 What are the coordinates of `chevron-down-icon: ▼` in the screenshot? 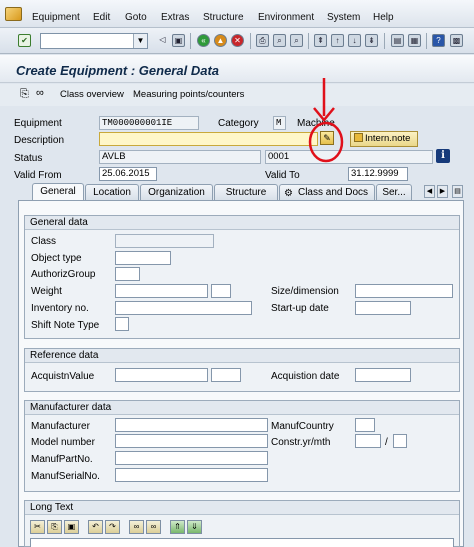 It's located at (140, 41).